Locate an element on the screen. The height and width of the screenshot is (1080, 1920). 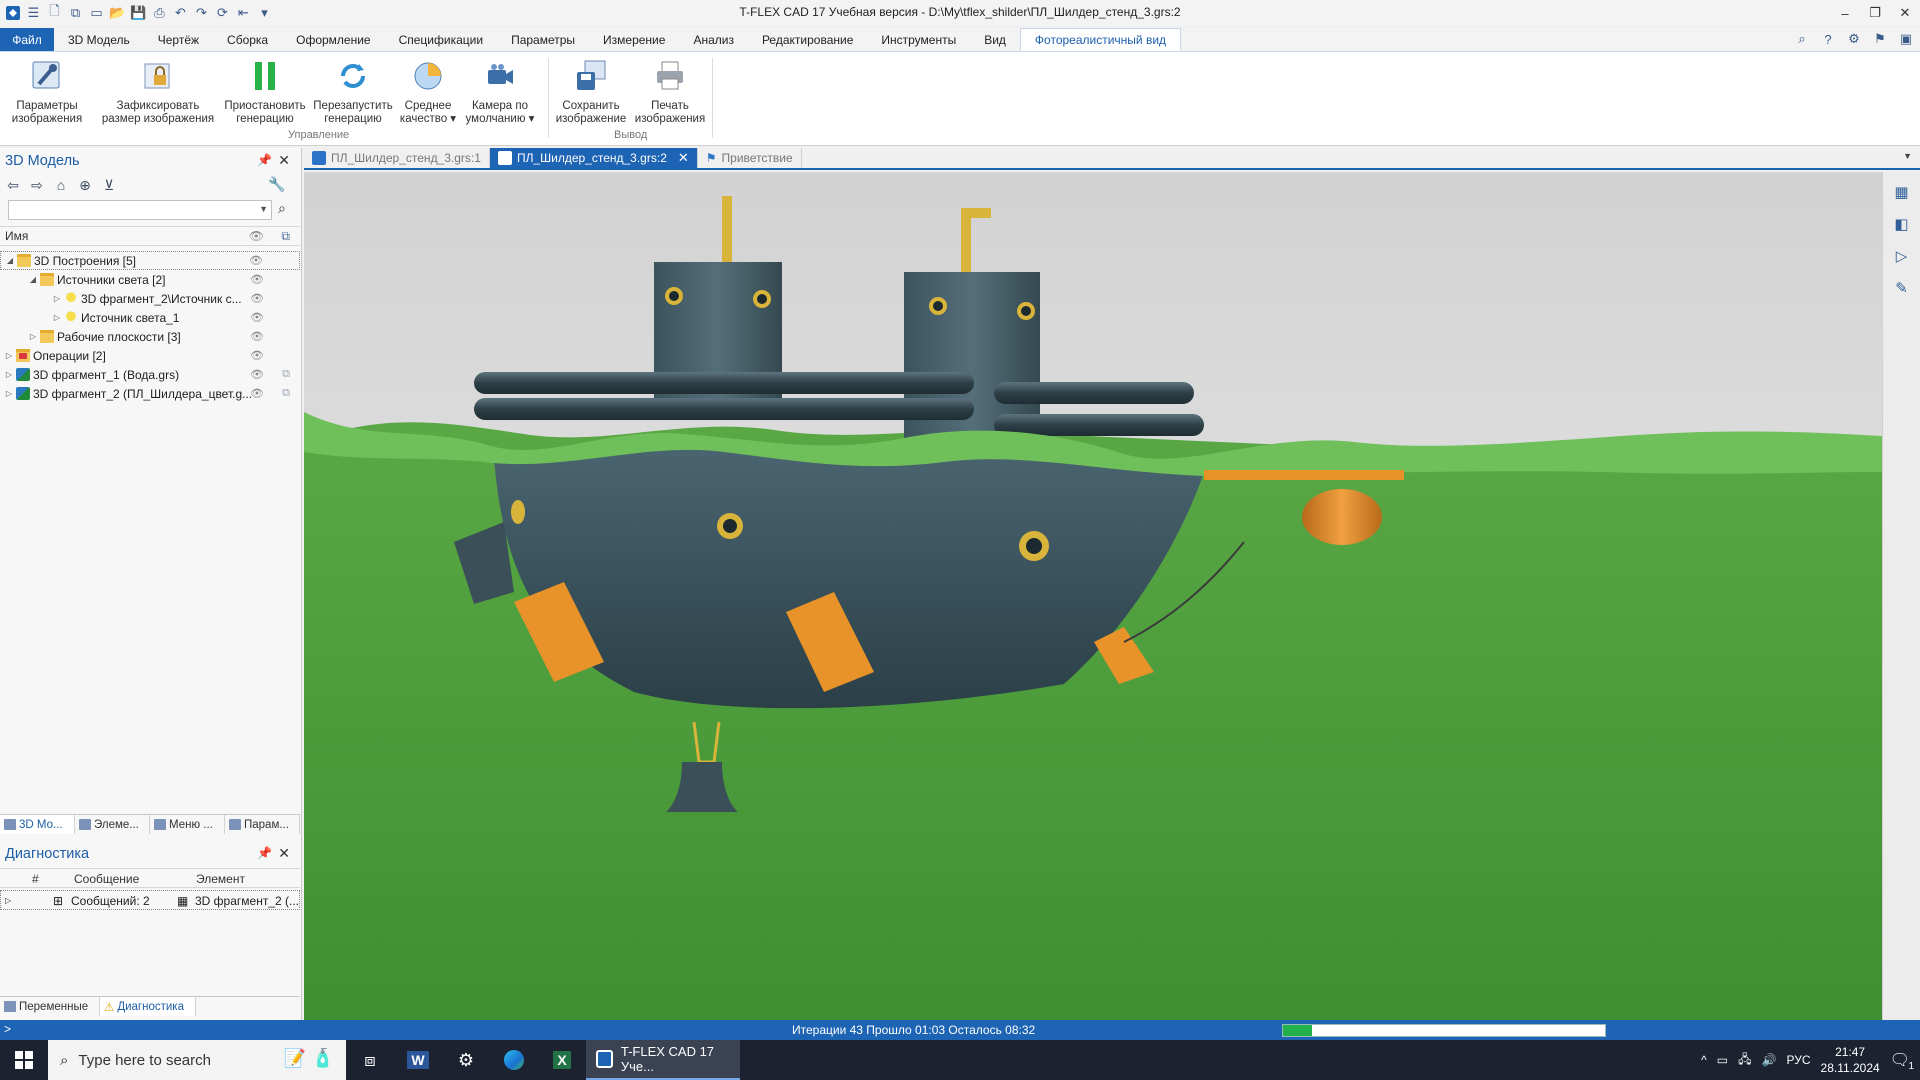
tree-item-fragment-1: ▷ 3D фрагмент_1 (Вода.grs) 👁 ⧉ is located at coordinates (150, 374).